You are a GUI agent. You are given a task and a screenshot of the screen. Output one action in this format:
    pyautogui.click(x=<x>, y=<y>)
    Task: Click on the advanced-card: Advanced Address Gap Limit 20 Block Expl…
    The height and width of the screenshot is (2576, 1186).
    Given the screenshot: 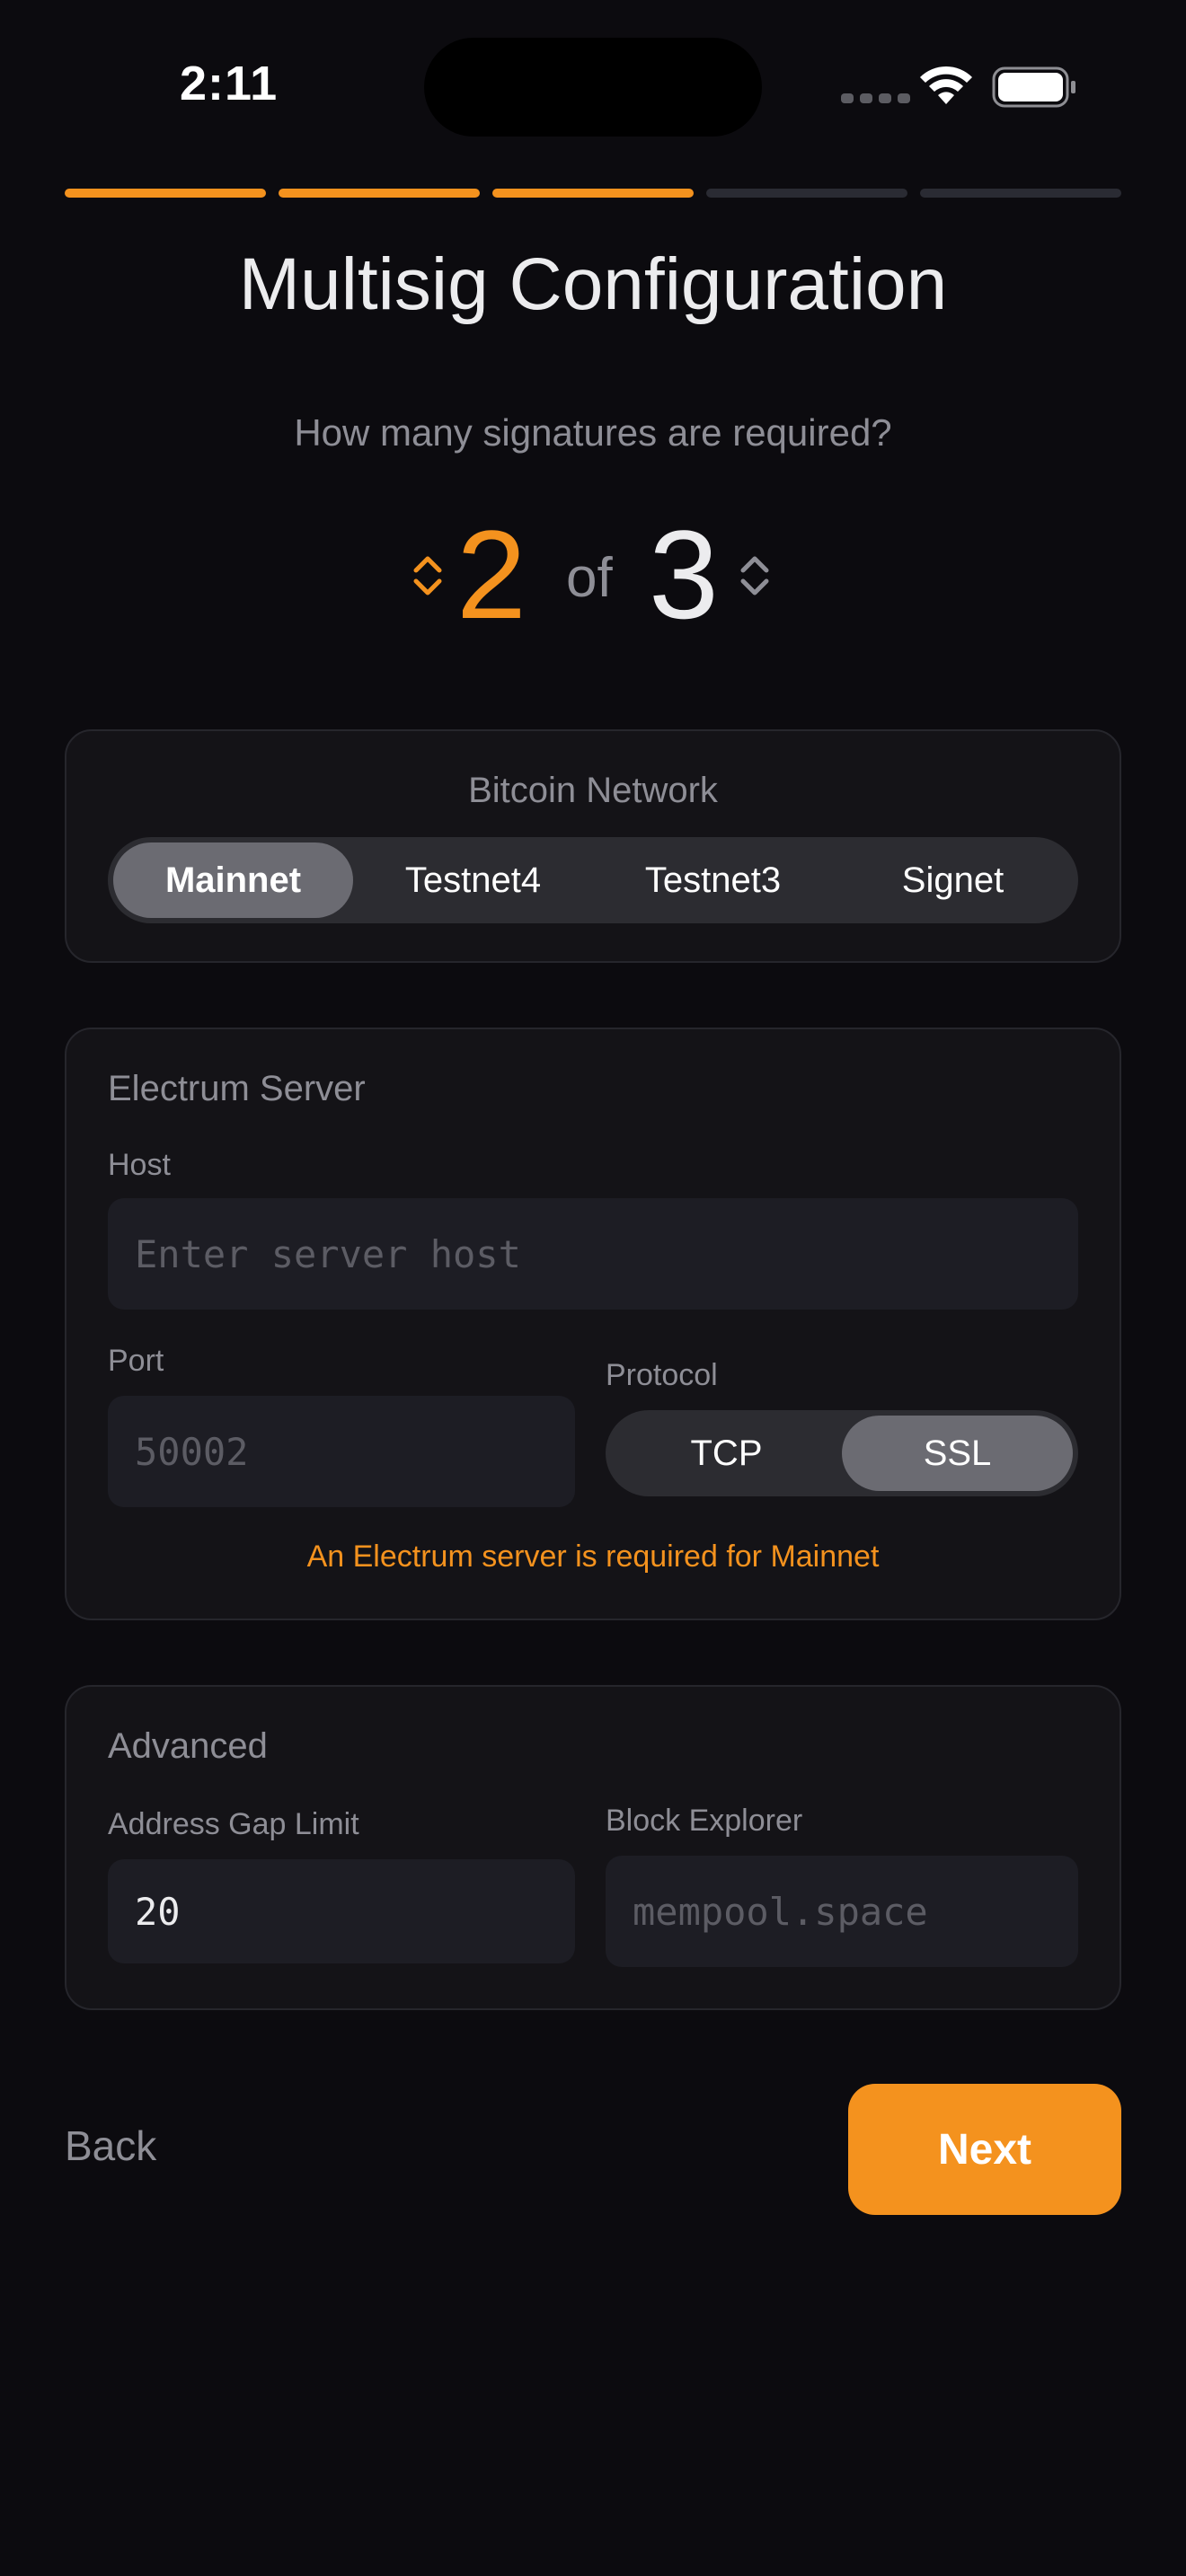 What is the action you would take?
    pyautogui.click(x=593, y=1847)
    